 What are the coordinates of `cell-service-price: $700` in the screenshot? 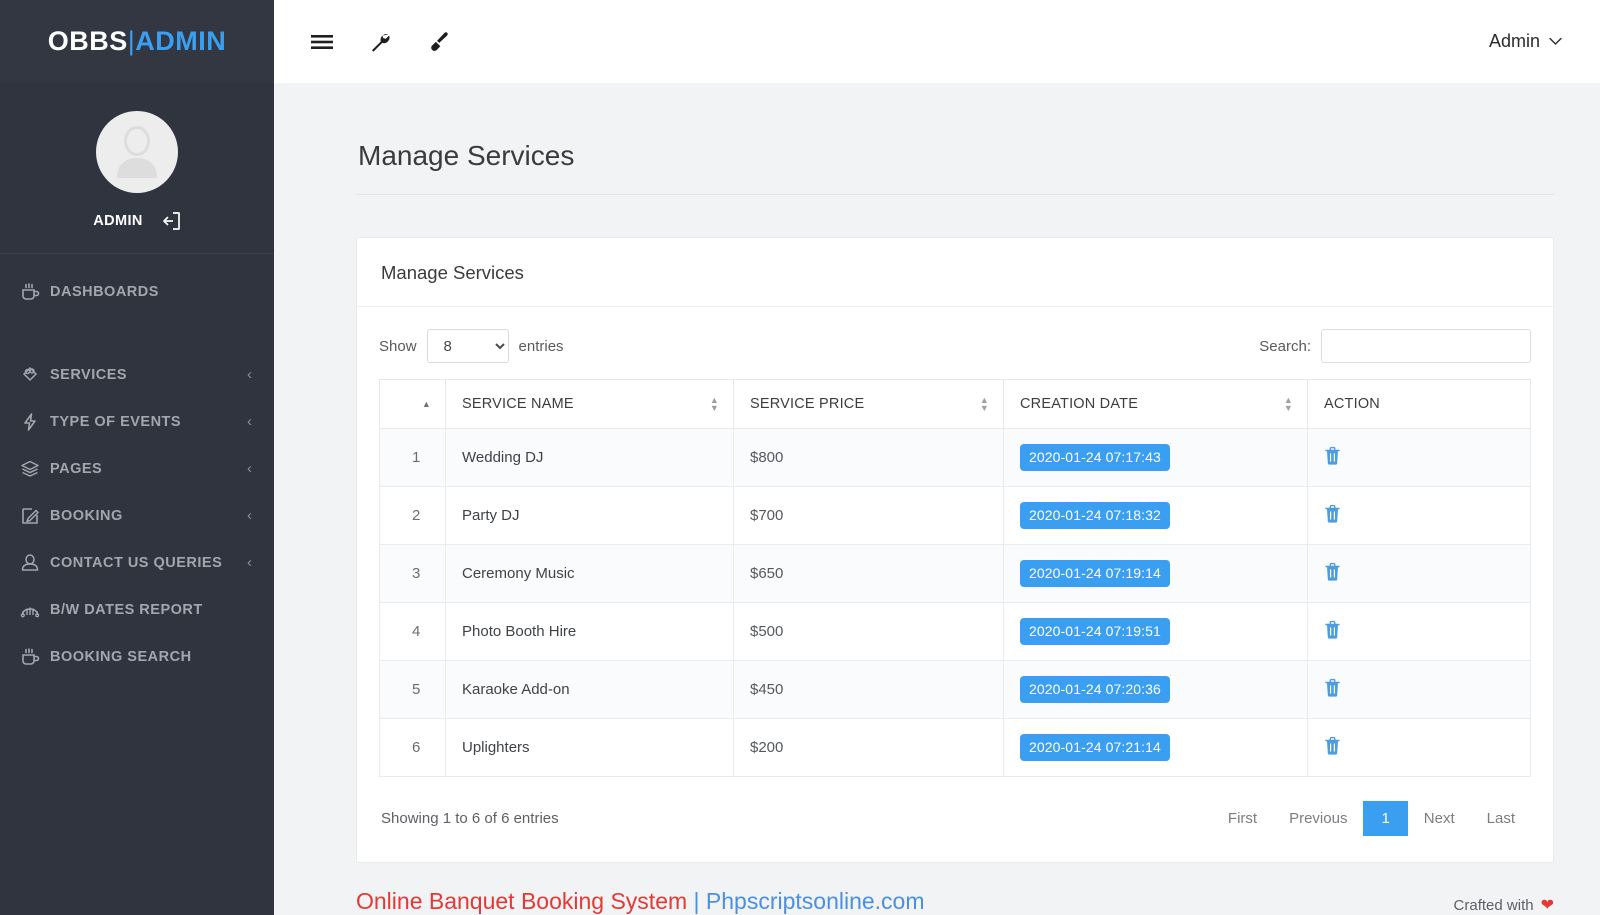 It's located at (868, 515).